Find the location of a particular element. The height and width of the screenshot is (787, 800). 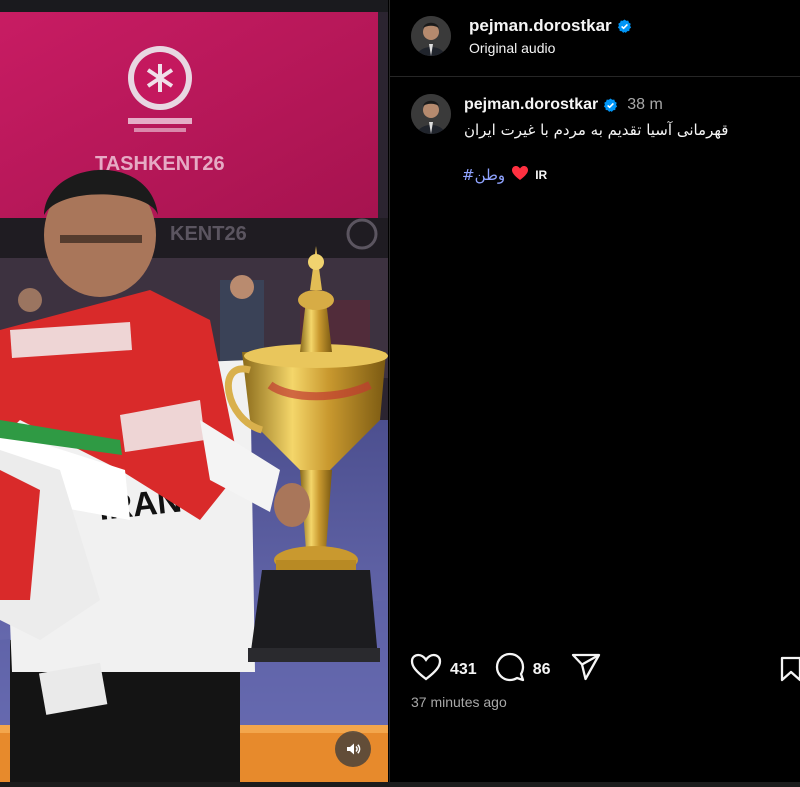

comment-count: 86 is located at coordinates (542, 670).